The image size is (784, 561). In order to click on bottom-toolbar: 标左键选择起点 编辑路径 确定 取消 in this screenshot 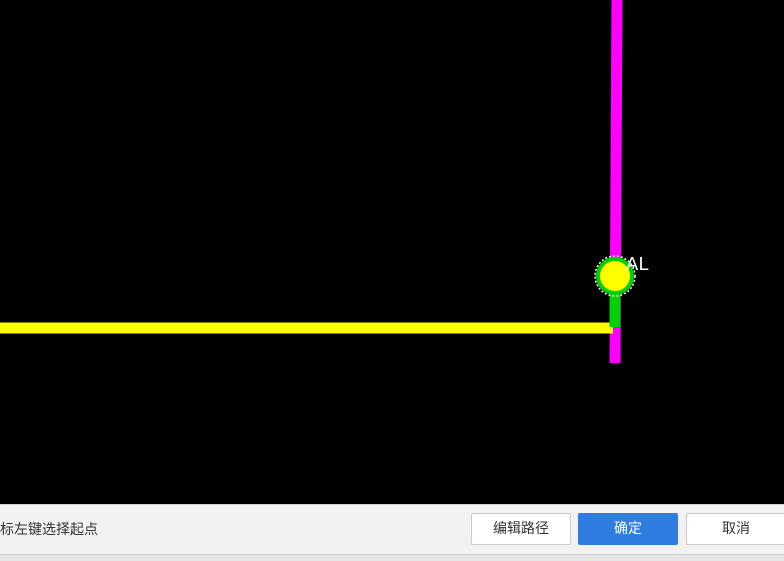, I will do `click(392, 529)`.